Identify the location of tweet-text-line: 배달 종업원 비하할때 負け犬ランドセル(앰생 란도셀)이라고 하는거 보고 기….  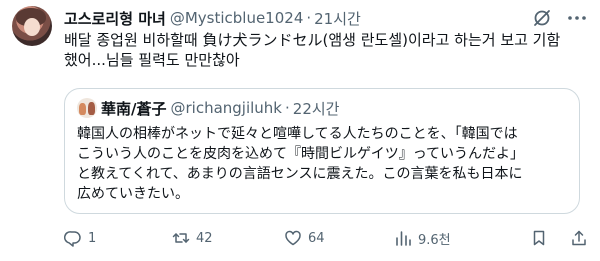
(312, 40).